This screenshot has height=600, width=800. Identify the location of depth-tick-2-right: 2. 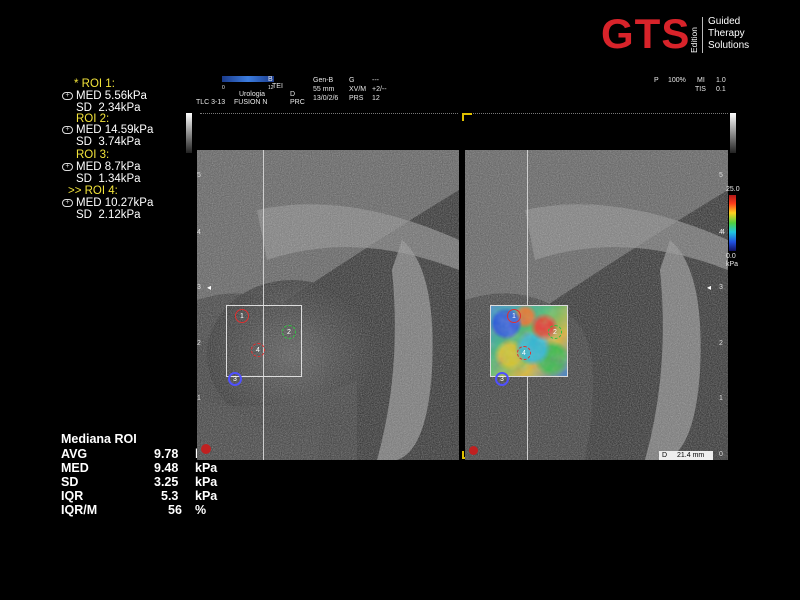
(721, 343).